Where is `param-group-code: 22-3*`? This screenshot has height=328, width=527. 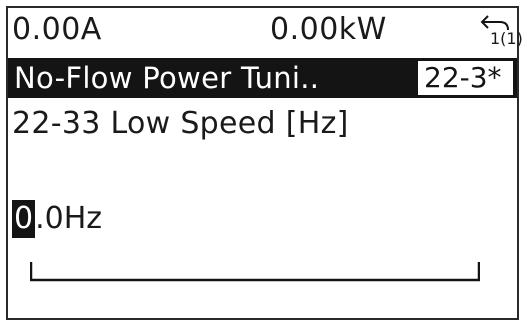
param-group-code: 22-3* is located at coordinates (463, 77).